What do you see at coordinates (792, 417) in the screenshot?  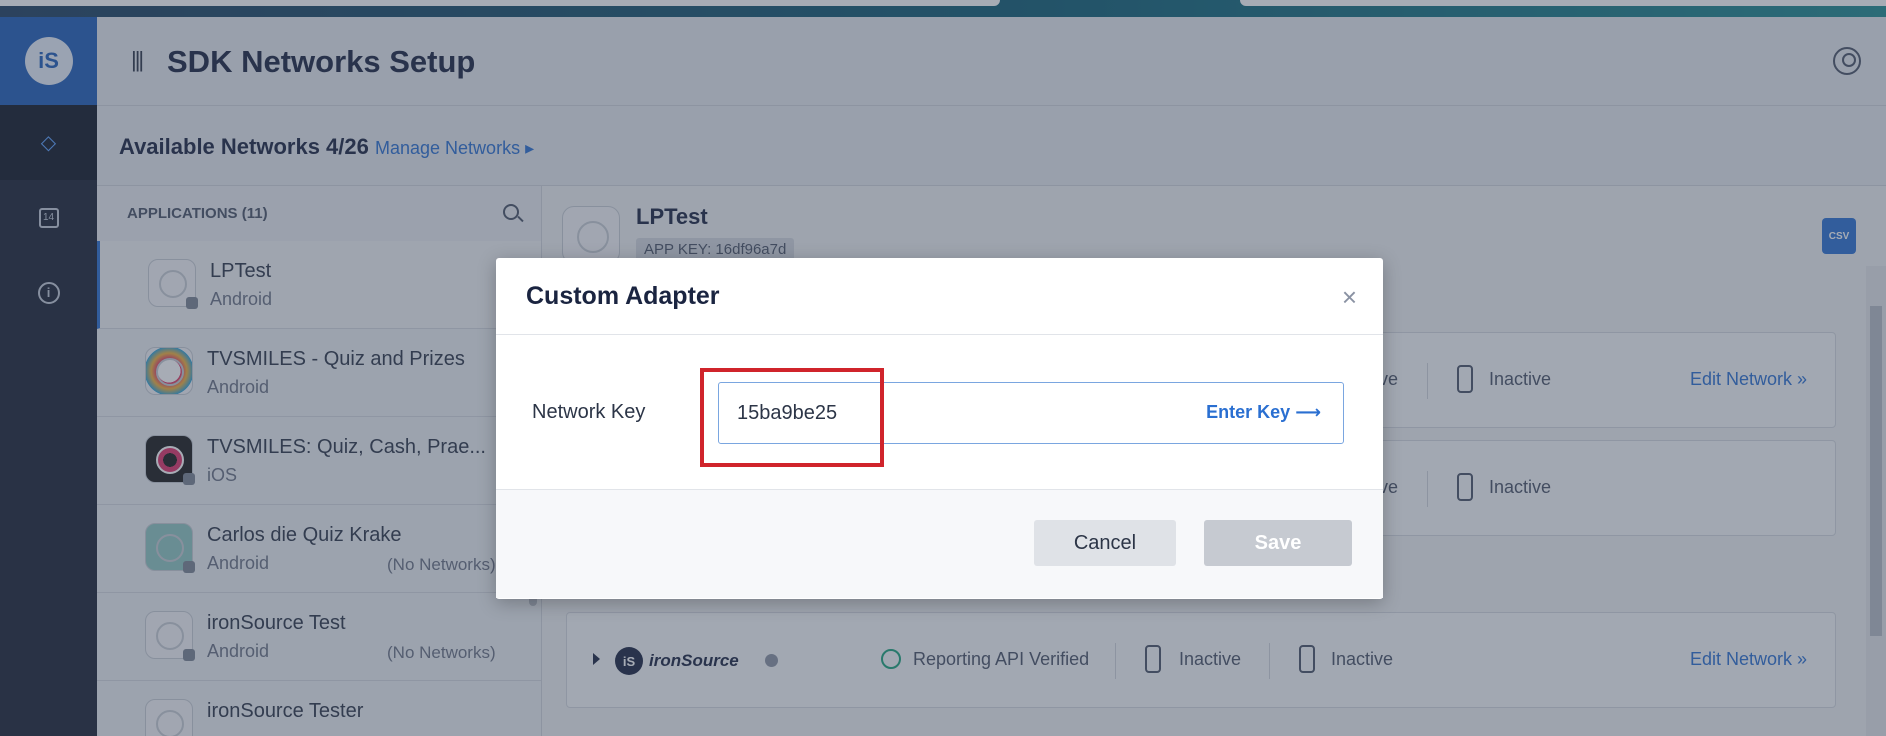 I see `highlight-box` at bounding box center [792, 417].